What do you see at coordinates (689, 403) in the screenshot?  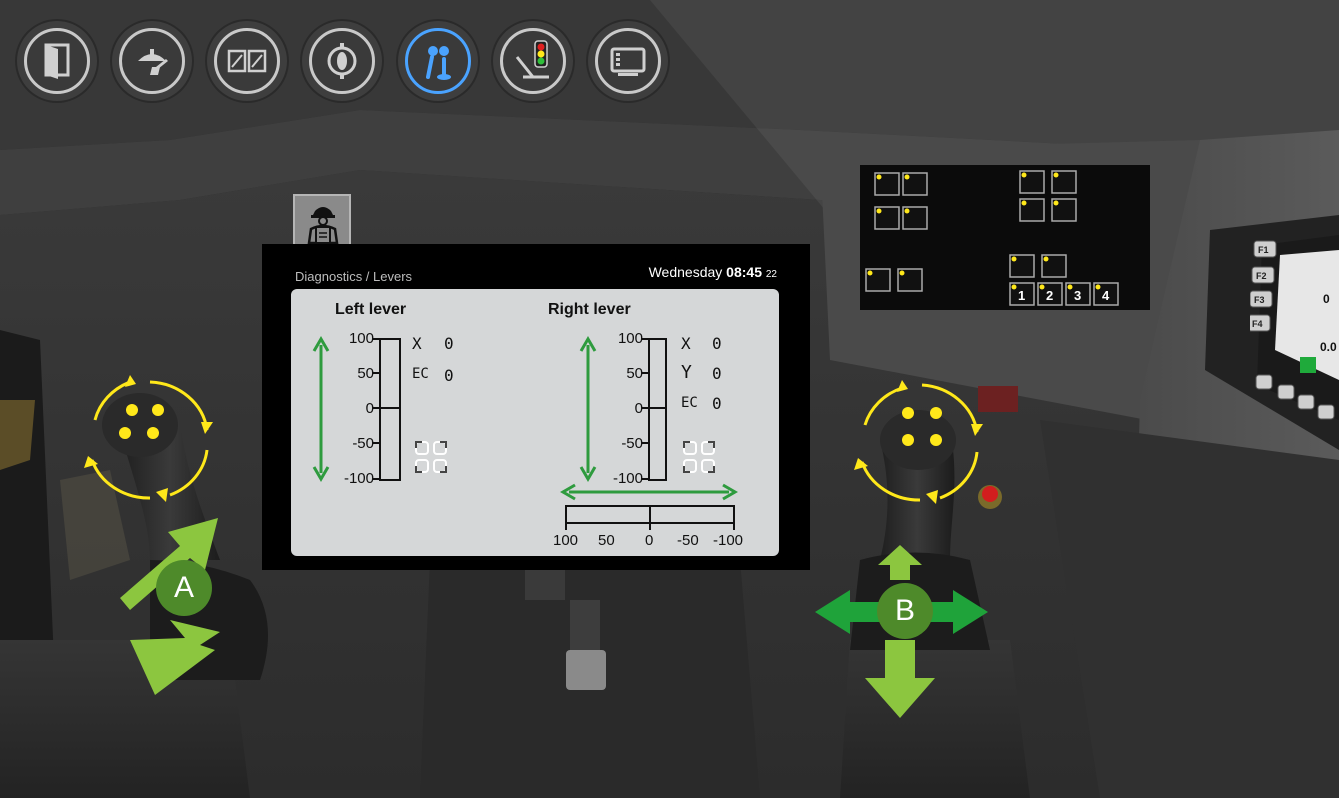 I see `right-ec-label: EC` at bounding box center [689, 403].